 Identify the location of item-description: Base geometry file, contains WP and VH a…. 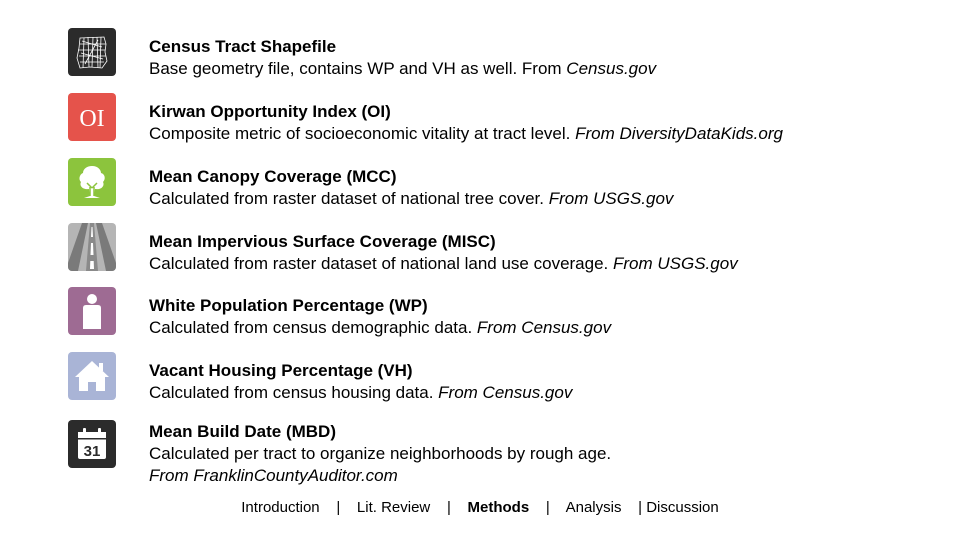
(403, 68).